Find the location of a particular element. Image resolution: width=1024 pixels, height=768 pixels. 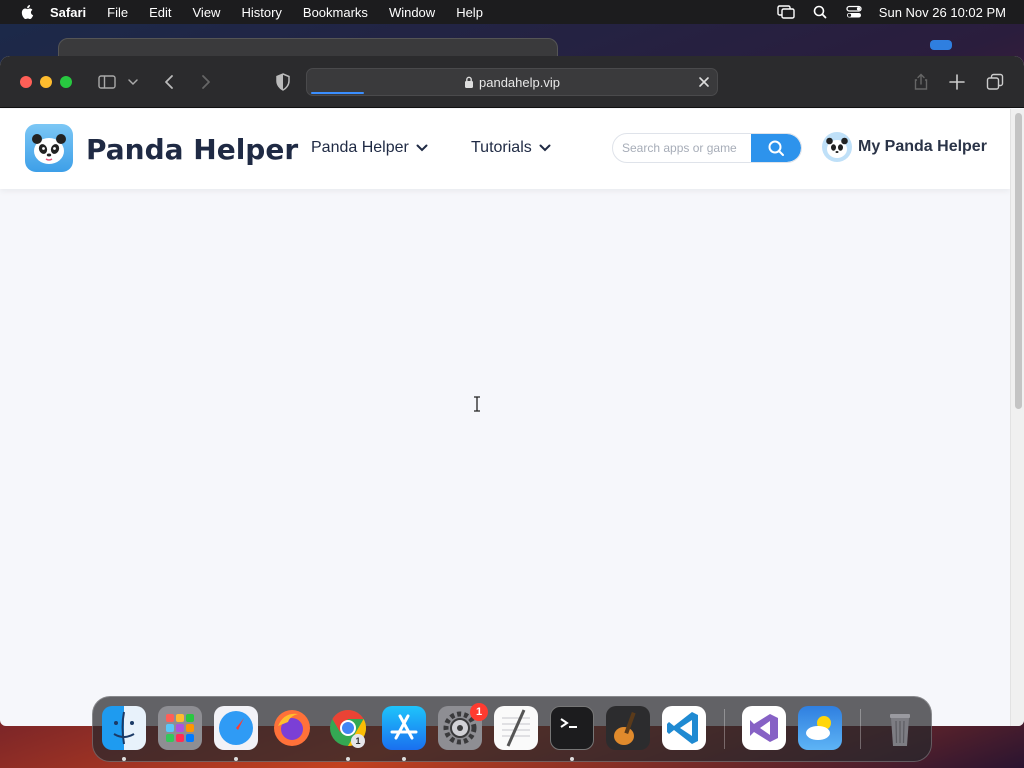

menu-history: History is located at coordinates (261, 12).